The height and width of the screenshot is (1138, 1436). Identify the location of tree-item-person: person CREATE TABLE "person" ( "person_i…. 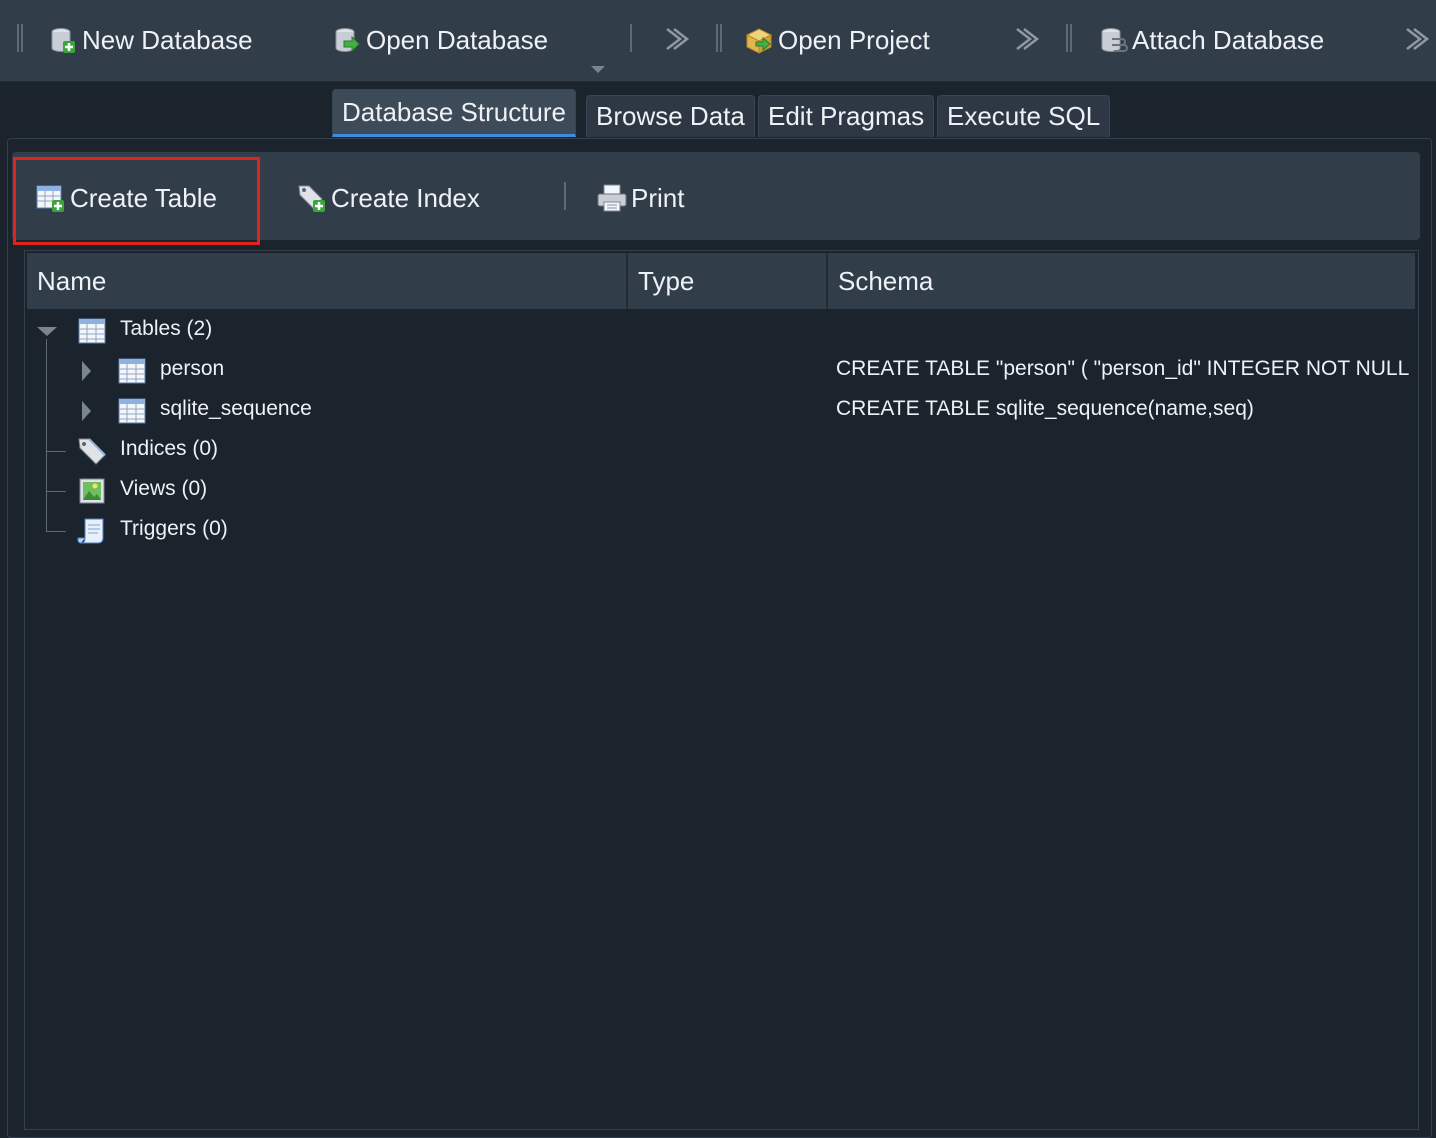
(720, 371).